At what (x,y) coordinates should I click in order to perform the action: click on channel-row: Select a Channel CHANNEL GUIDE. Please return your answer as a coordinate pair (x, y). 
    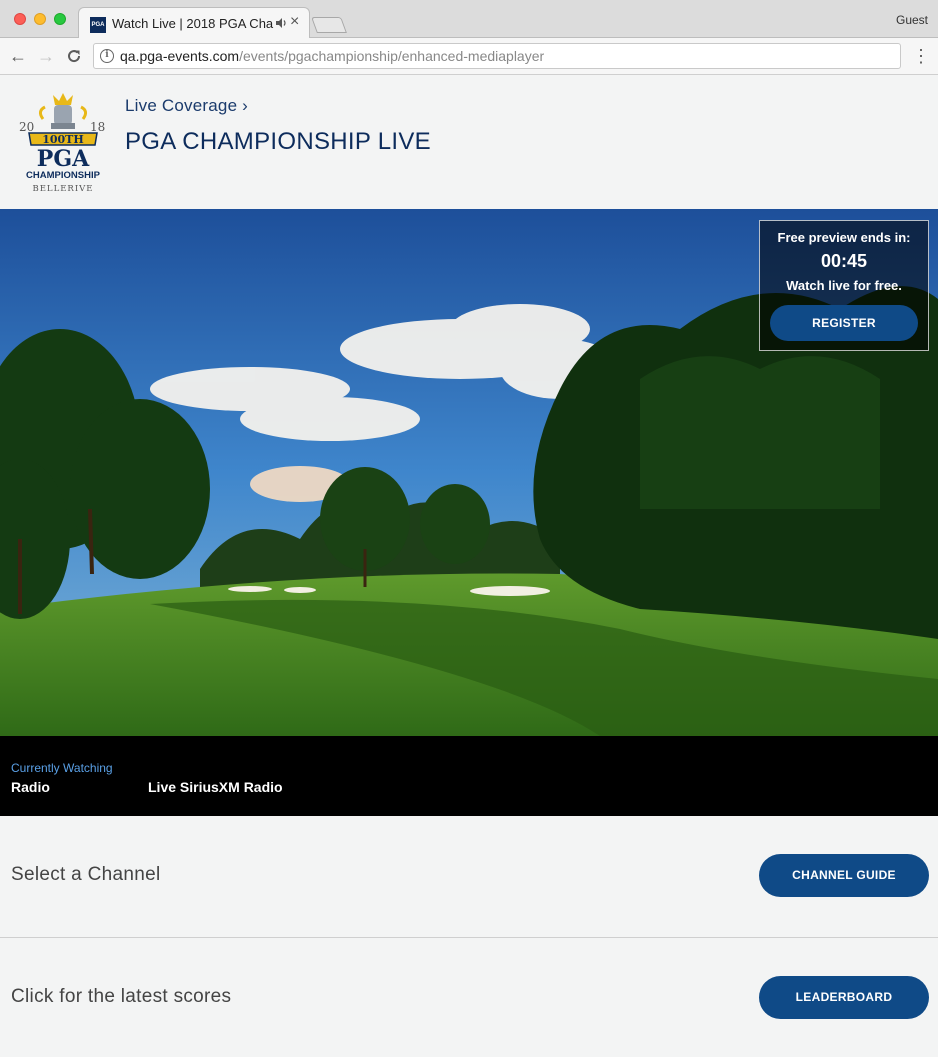
    Looking at the image, I should click on (469, 876).